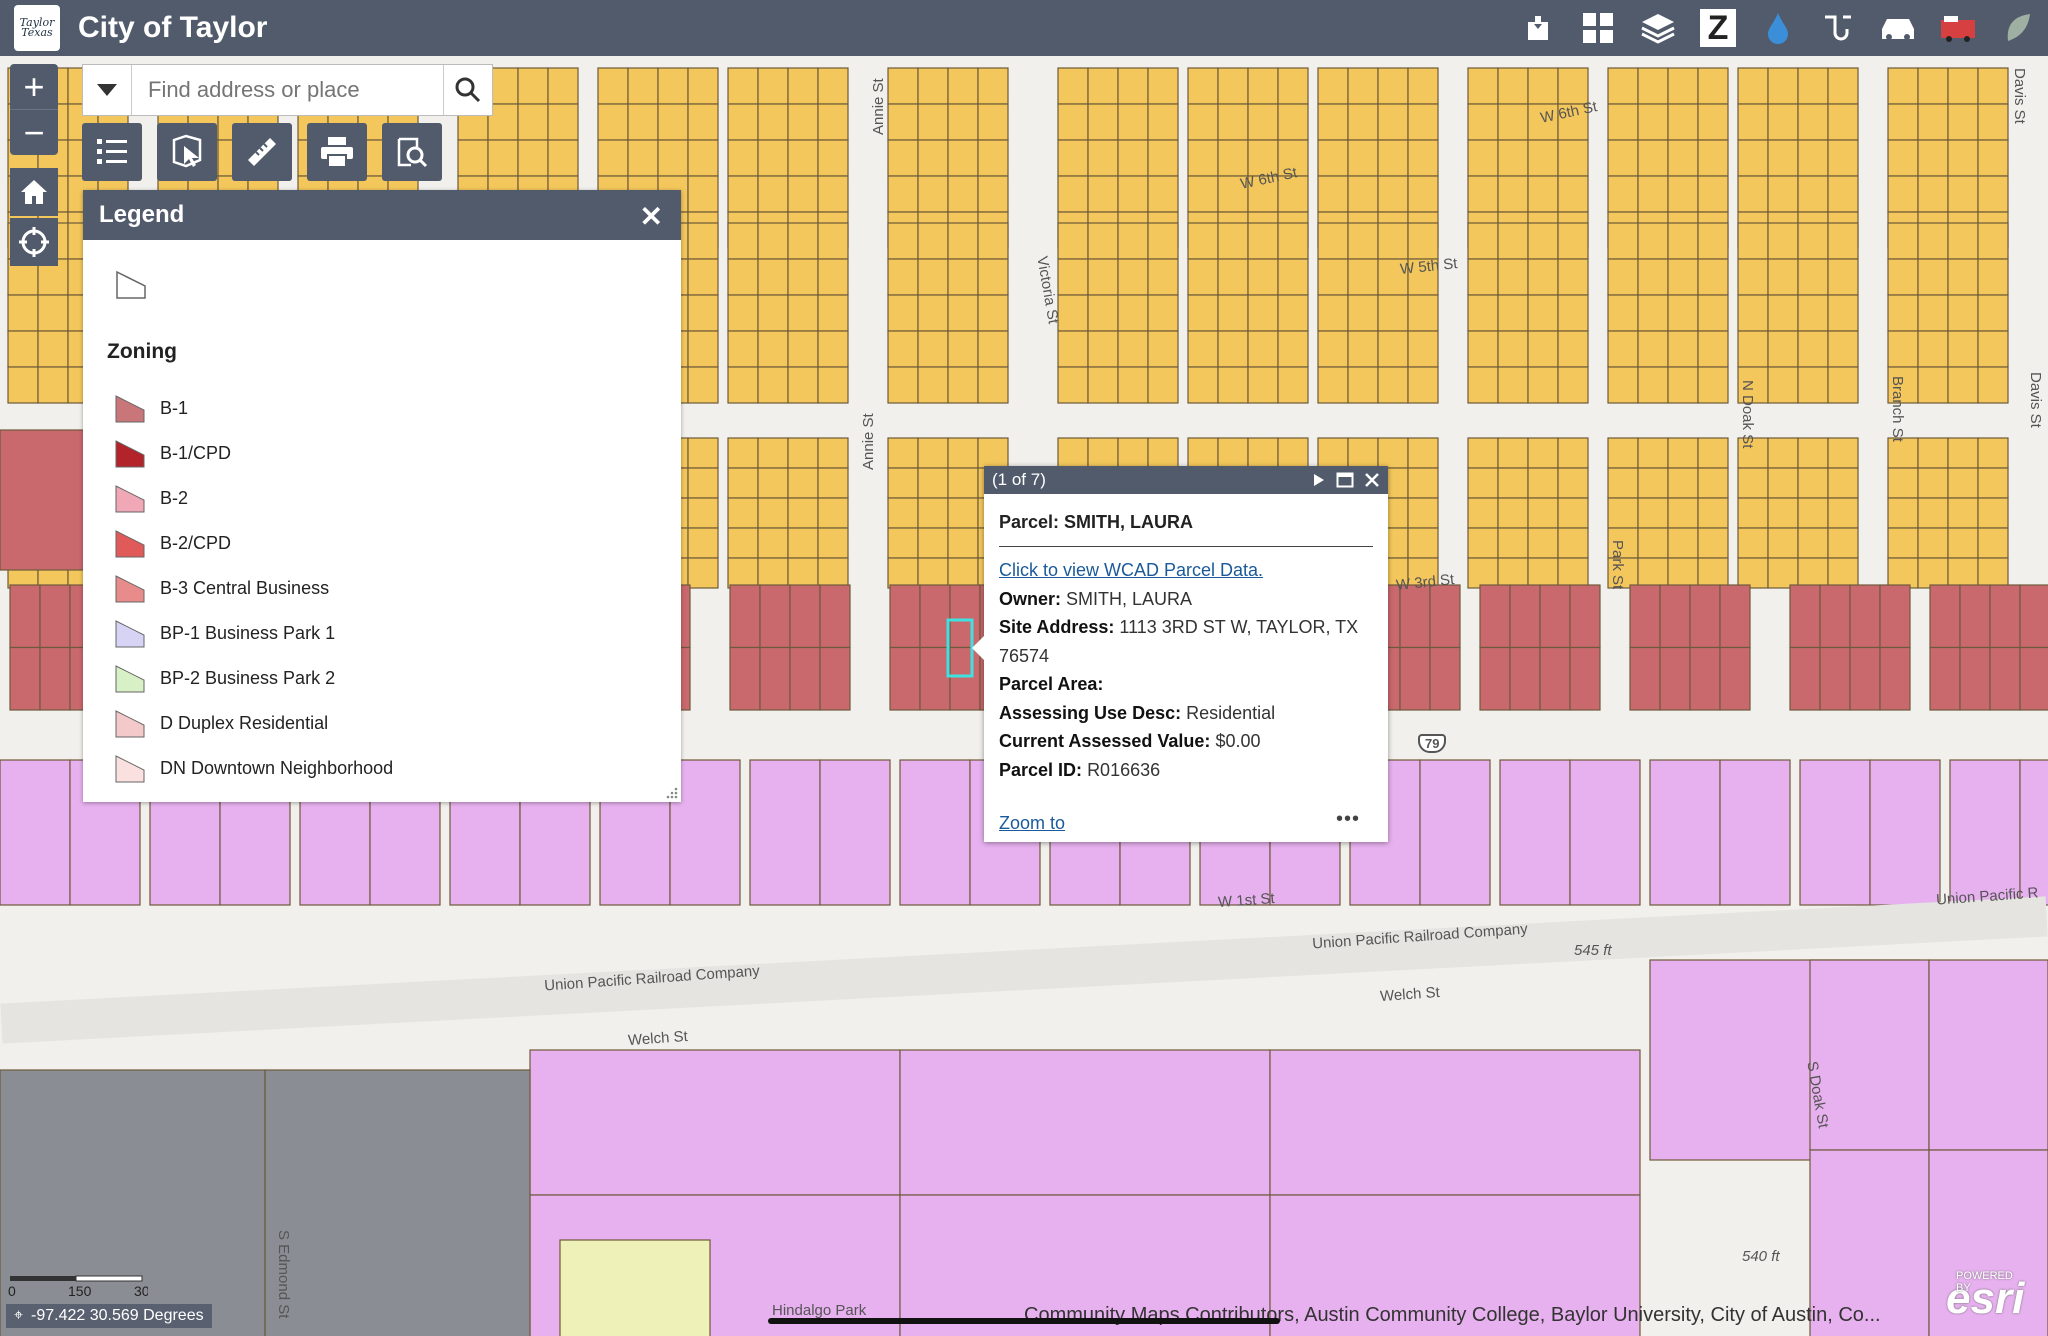 Image resolution: width=2048 pixels, height=1336 pixels. I want to click on legend-item: DN Downtown Neighborhood, so click(254, 768).